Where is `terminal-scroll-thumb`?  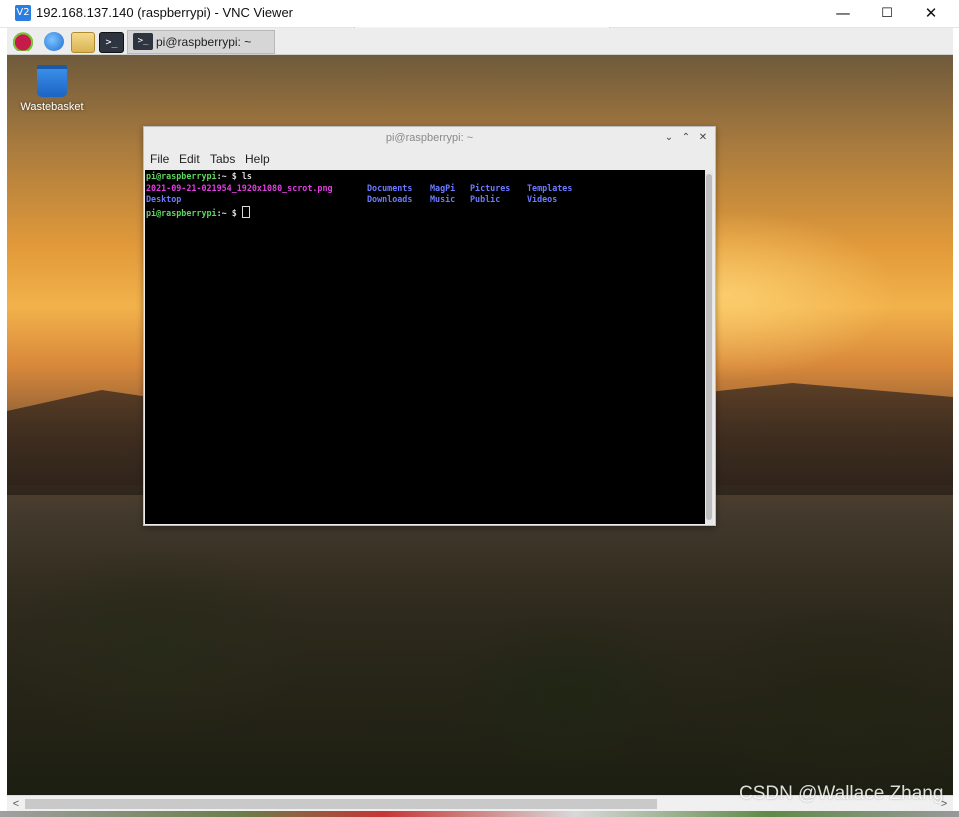
terminal-scroll-thumb is located at coordinates (709, 347).